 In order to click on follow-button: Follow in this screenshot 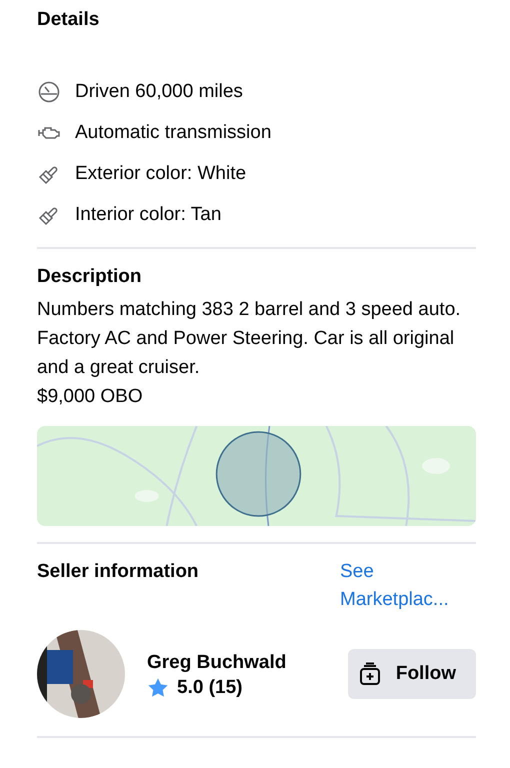, I will do `click(412, 674)`.